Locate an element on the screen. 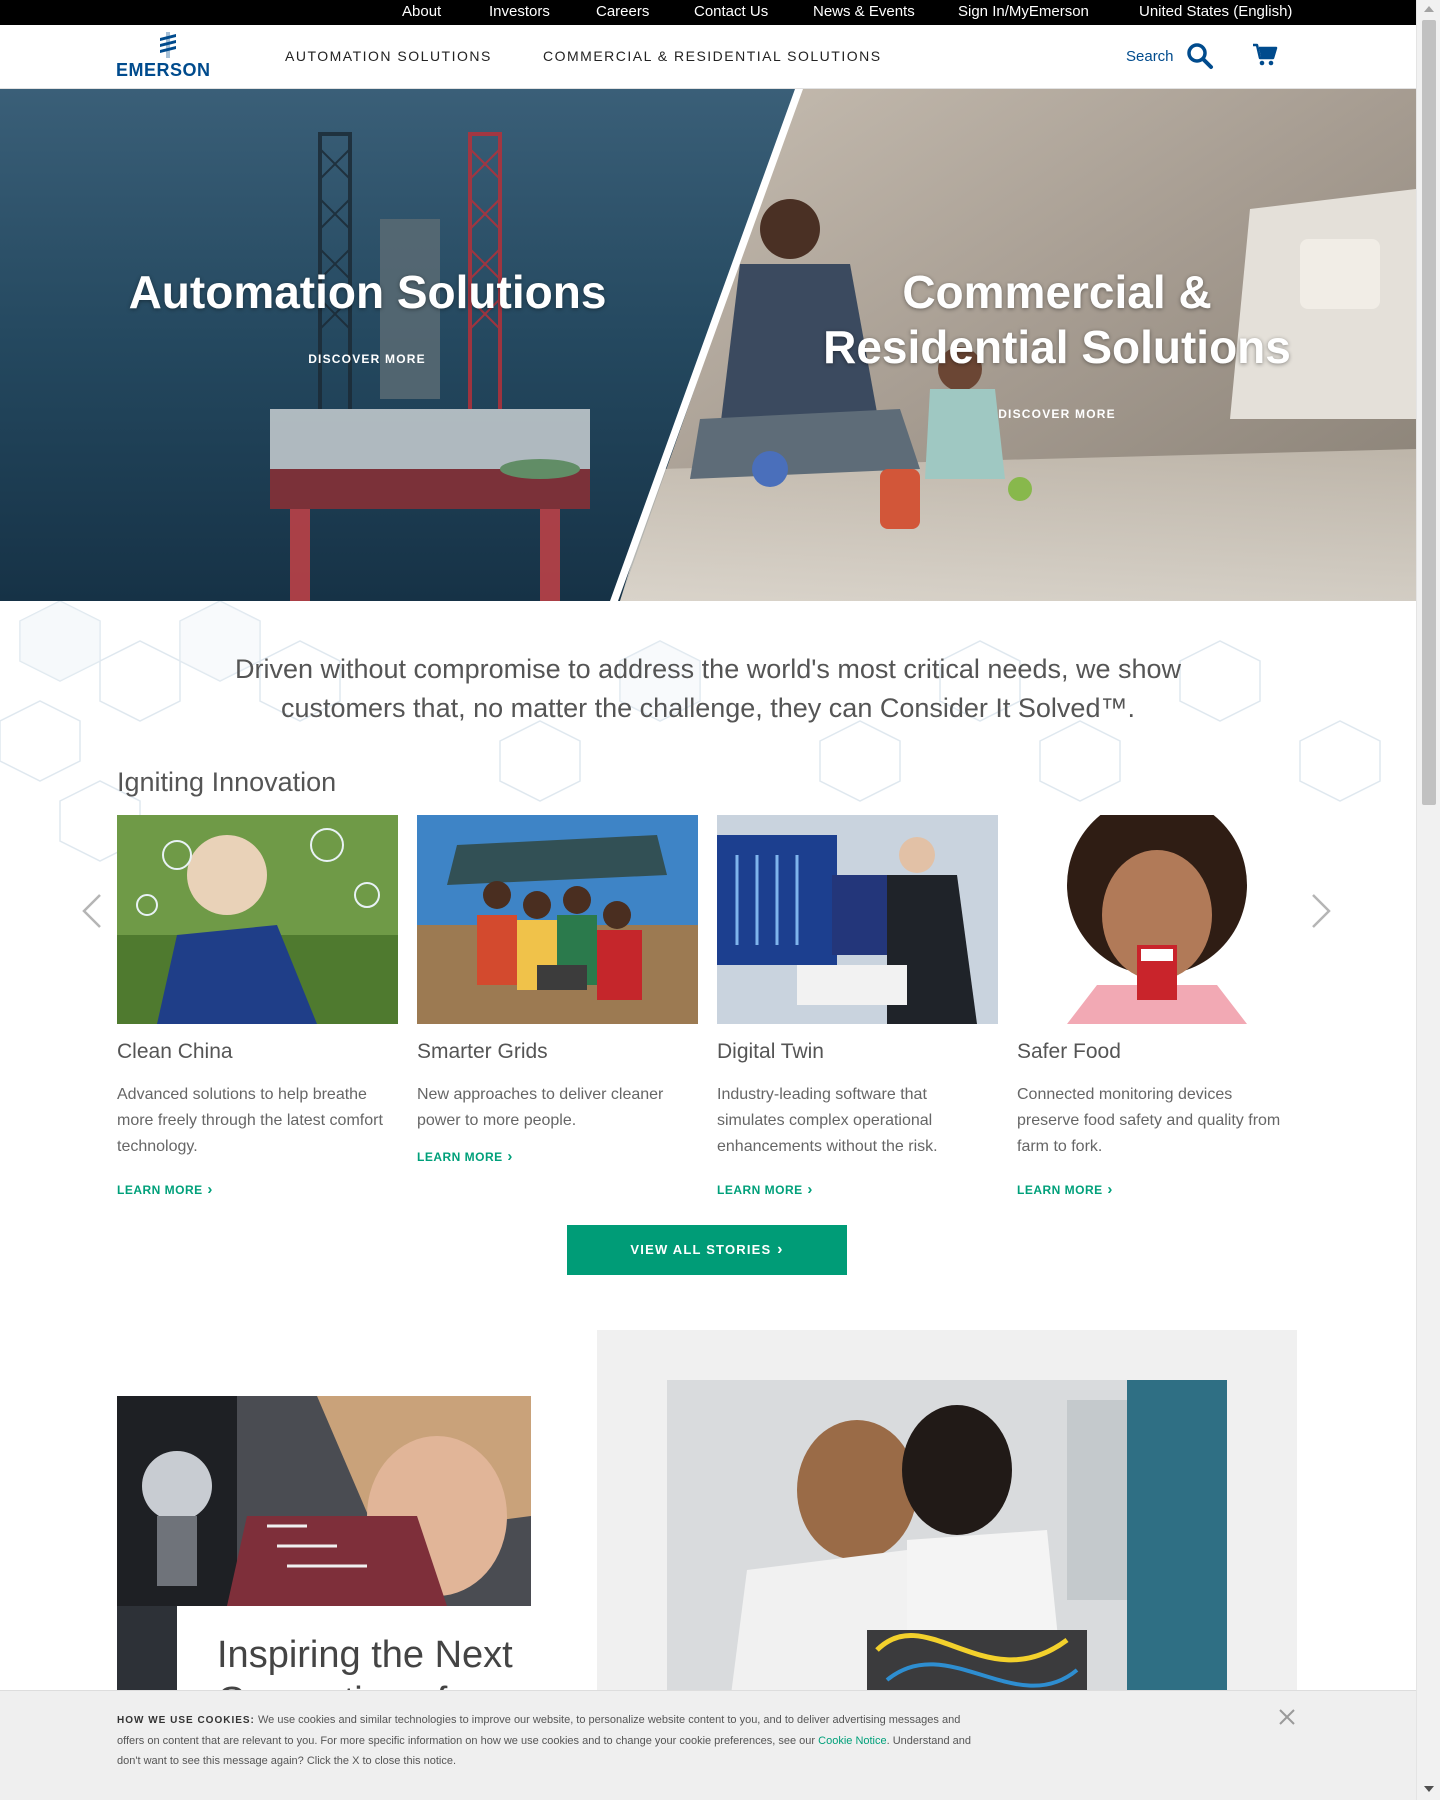  emerson-logo-mark is located at coordinates (168, 45).